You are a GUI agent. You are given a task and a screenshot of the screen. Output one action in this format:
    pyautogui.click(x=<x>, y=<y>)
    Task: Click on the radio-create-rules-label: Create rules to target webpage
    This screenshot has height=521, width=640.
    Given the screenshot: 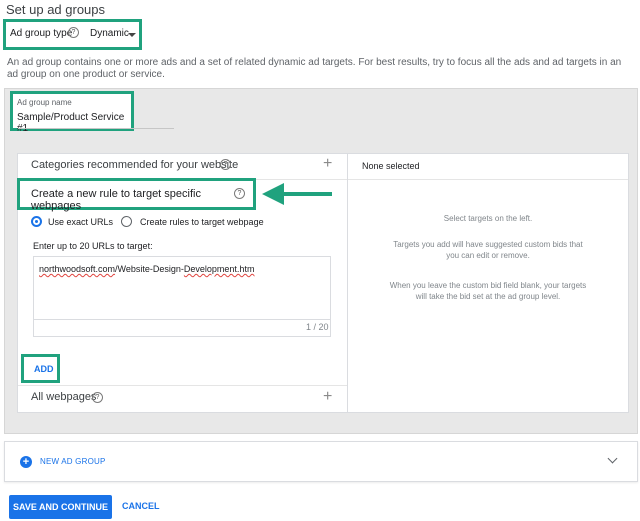 What is the action you would take?
    pyautogui.click(x=202, y=222)
    